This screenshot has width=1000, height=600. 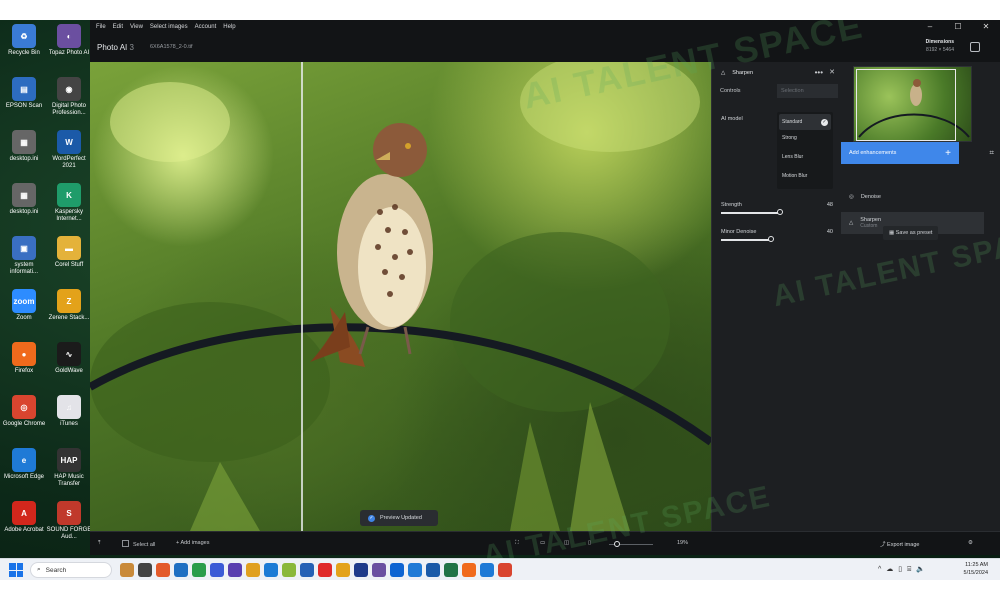 What do you see at coordinates (39, 569) in the screenshot?
I see `search-icon: ⌕` at bounding box center [39, 569].